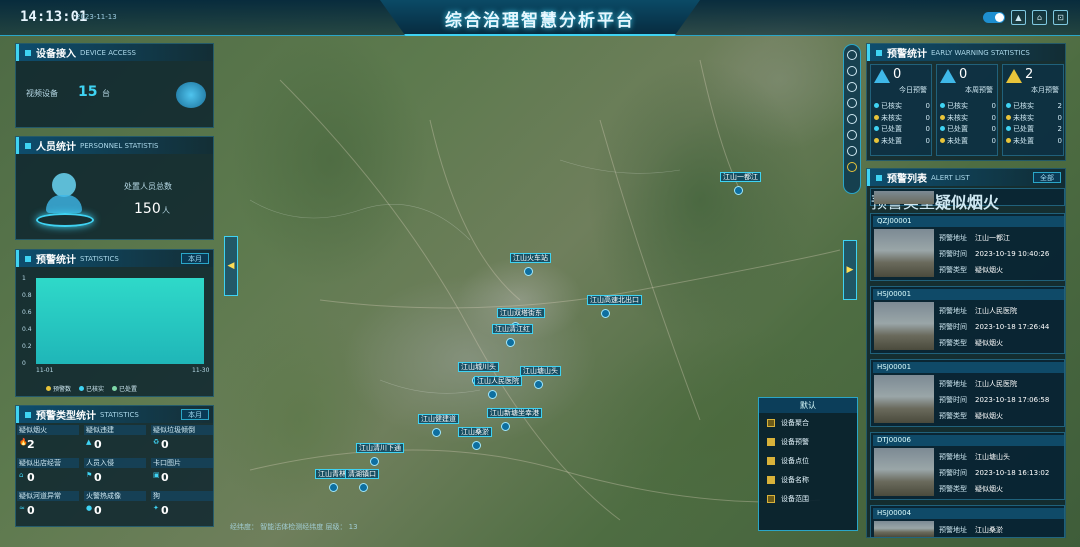  I want to click on map-marker-label: 江山健建道, so click(438, 419).